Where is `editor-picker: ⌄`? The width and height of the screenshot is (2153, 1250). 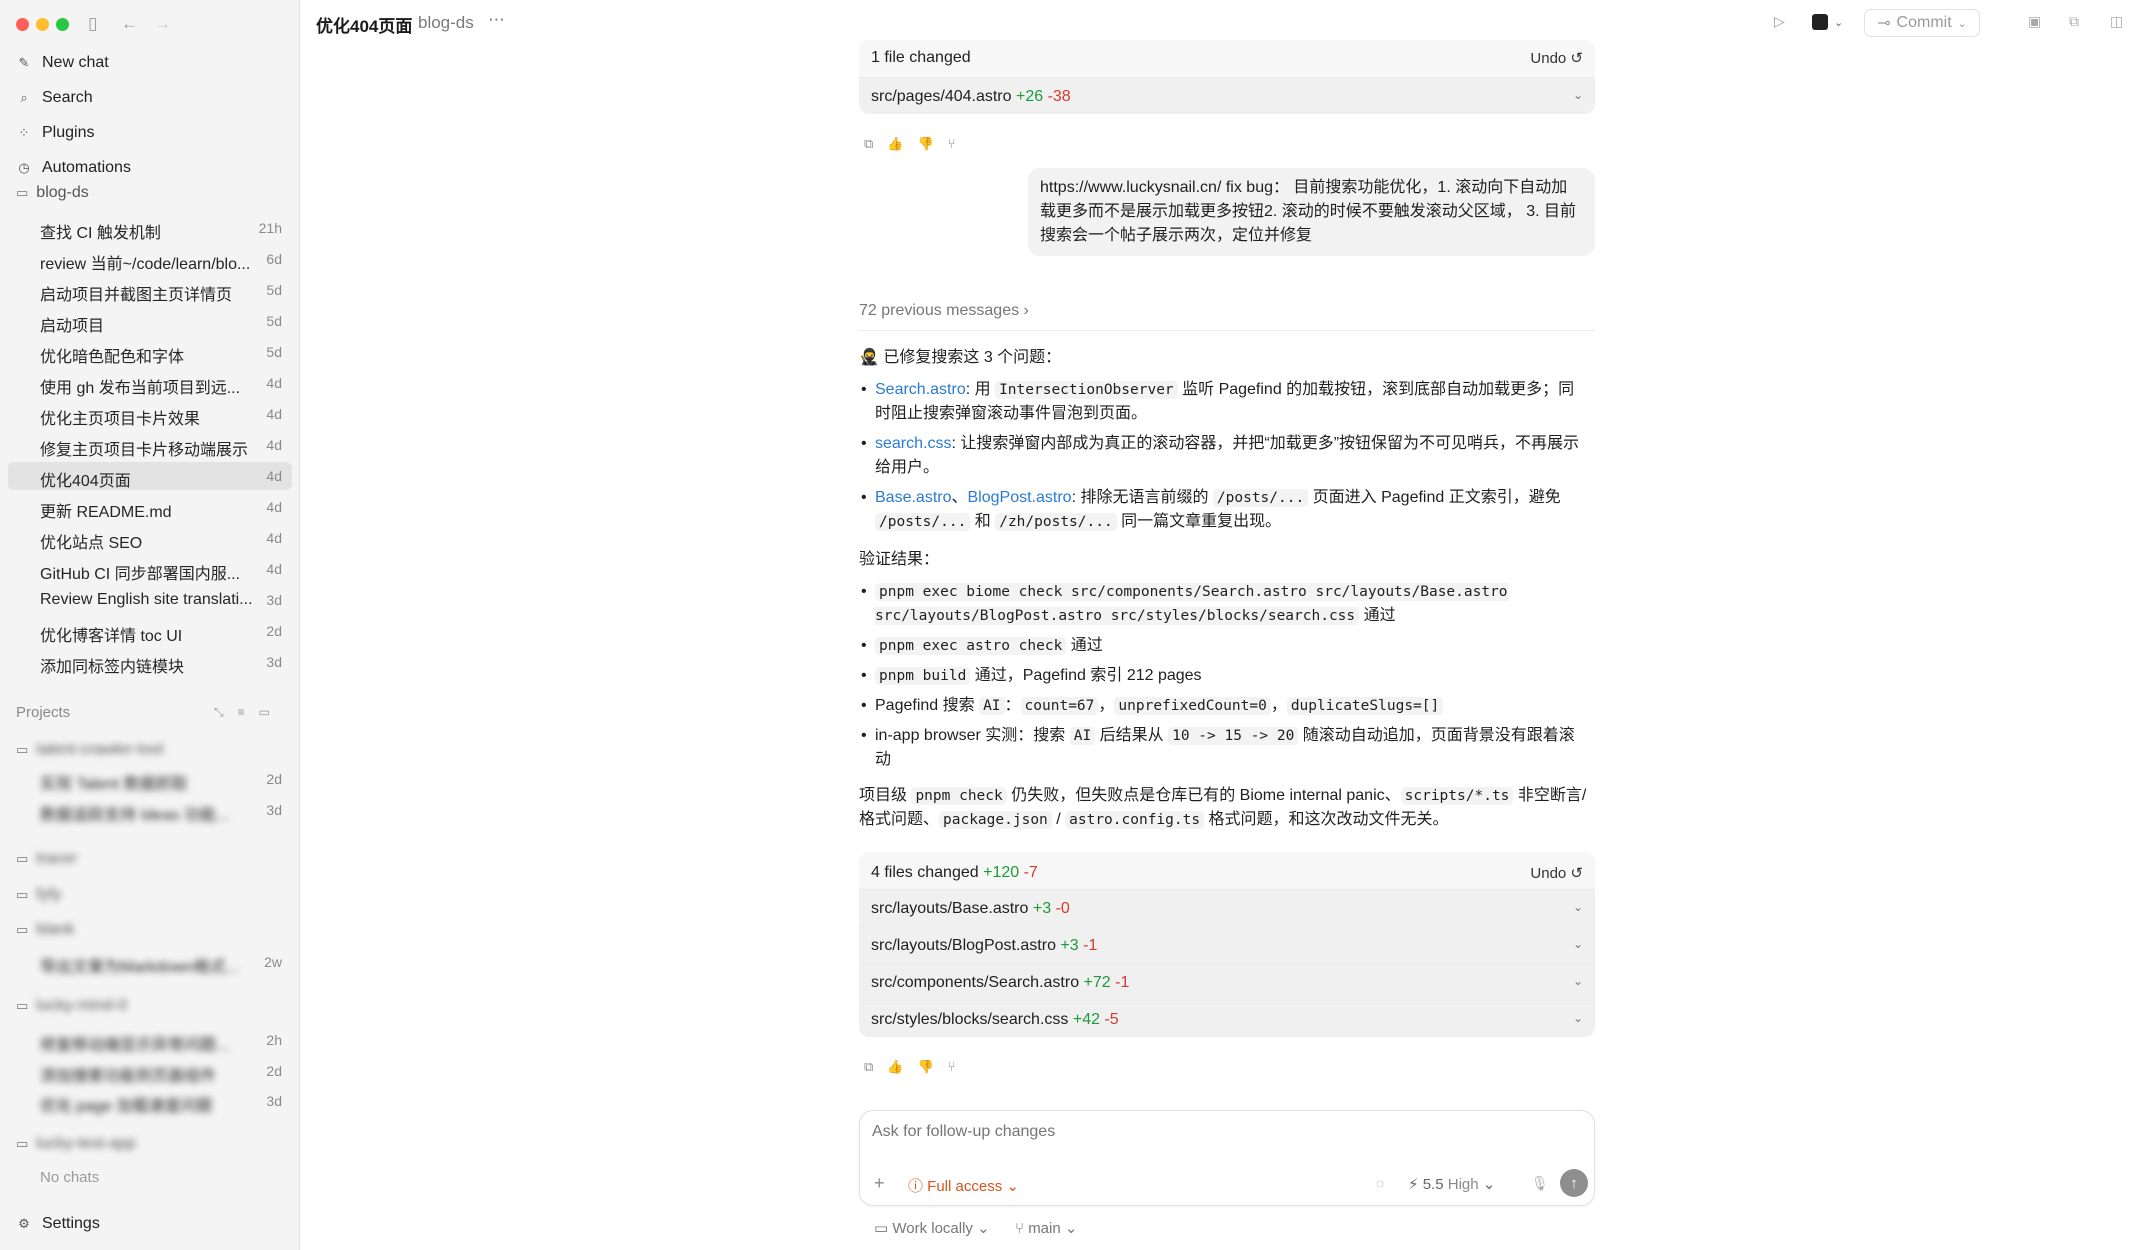 editor-picker: ⌄ is located at coordinates (1834, 22).